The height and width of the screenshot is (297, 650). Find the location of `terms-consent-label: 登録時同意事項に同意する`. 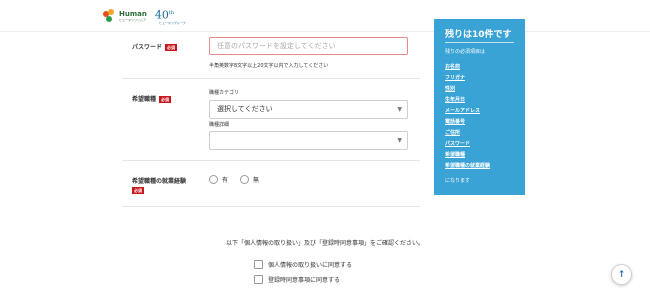

terms-consent-label: 登録時同意事項に同意する is located at coordinates (304, 280).